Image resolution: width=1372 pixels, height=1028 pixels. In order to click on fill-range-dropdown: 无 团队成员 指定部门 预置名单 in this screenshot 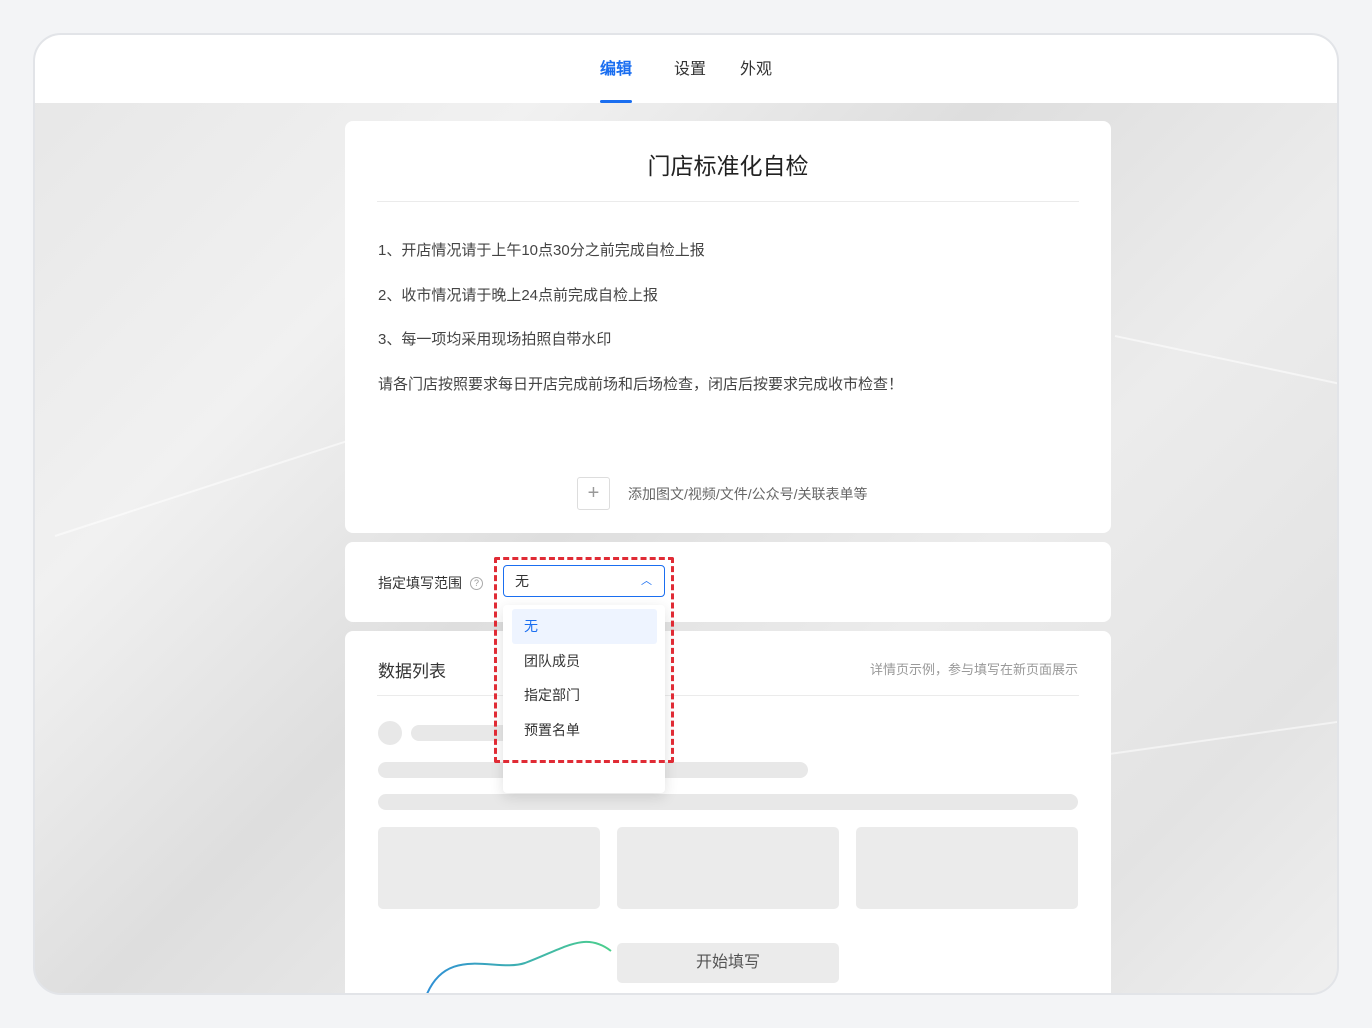, I will do `click(584, 699)`.